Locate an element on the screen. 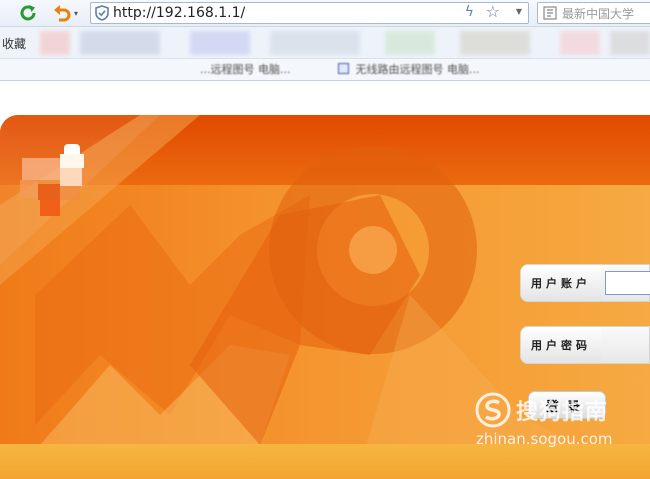  star-icon: ☆ is located at coordinates (493, 11).